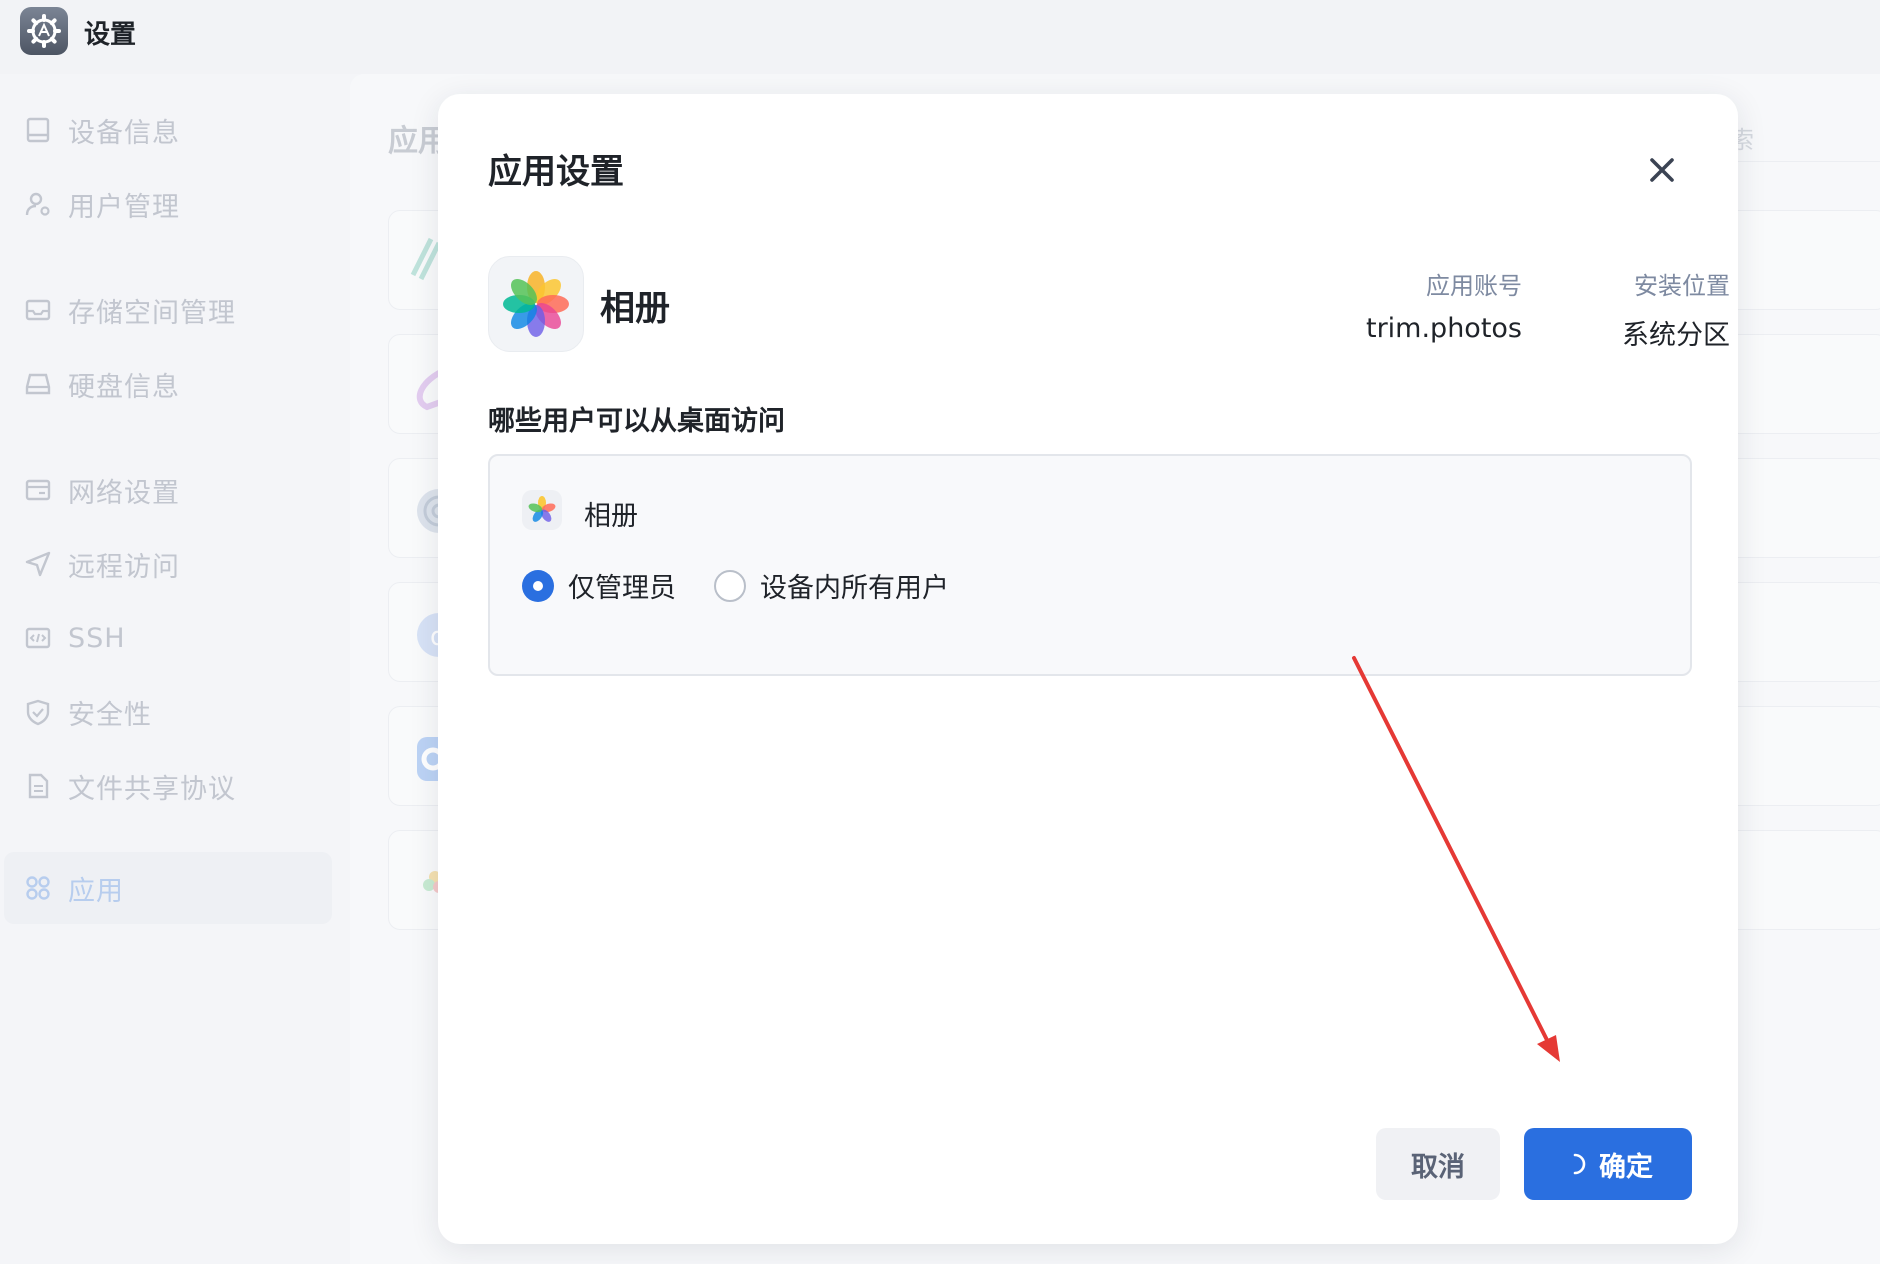 The image size is (1880, 1264). I want to click on code-icon, so click(38, 638).